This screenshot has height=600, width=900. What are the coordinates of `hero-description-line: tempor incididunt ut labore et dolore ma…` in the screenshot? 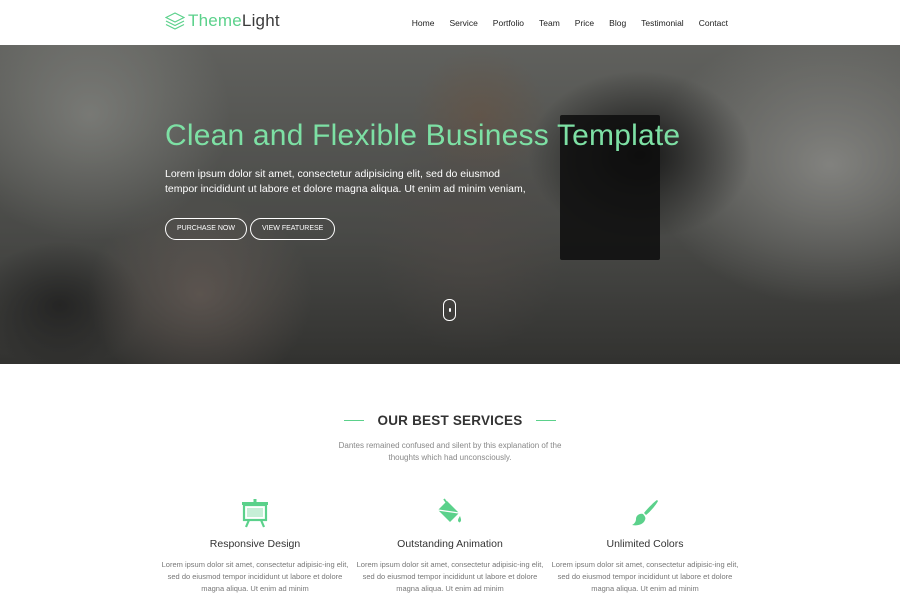 It's located at (345, 189).